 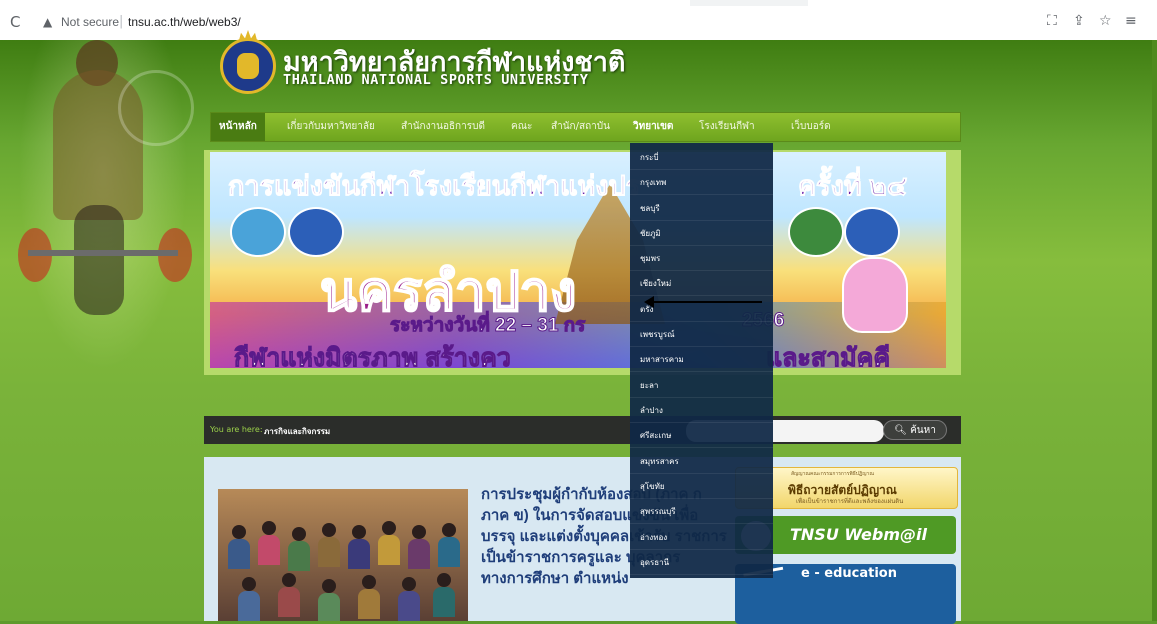 I want to click on breadcrumb-current: ภารกิจและกิจกรรม, so click(x=297, y=431).